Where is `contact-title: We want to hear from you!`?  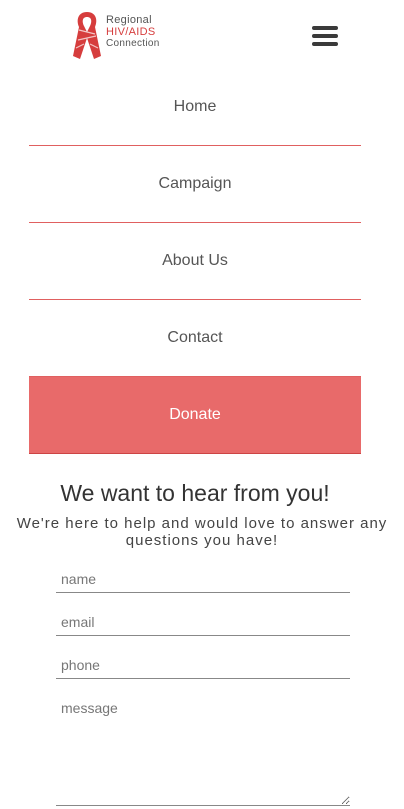
contact-title: We want to hear from you! is located at coordinates (195, 493).